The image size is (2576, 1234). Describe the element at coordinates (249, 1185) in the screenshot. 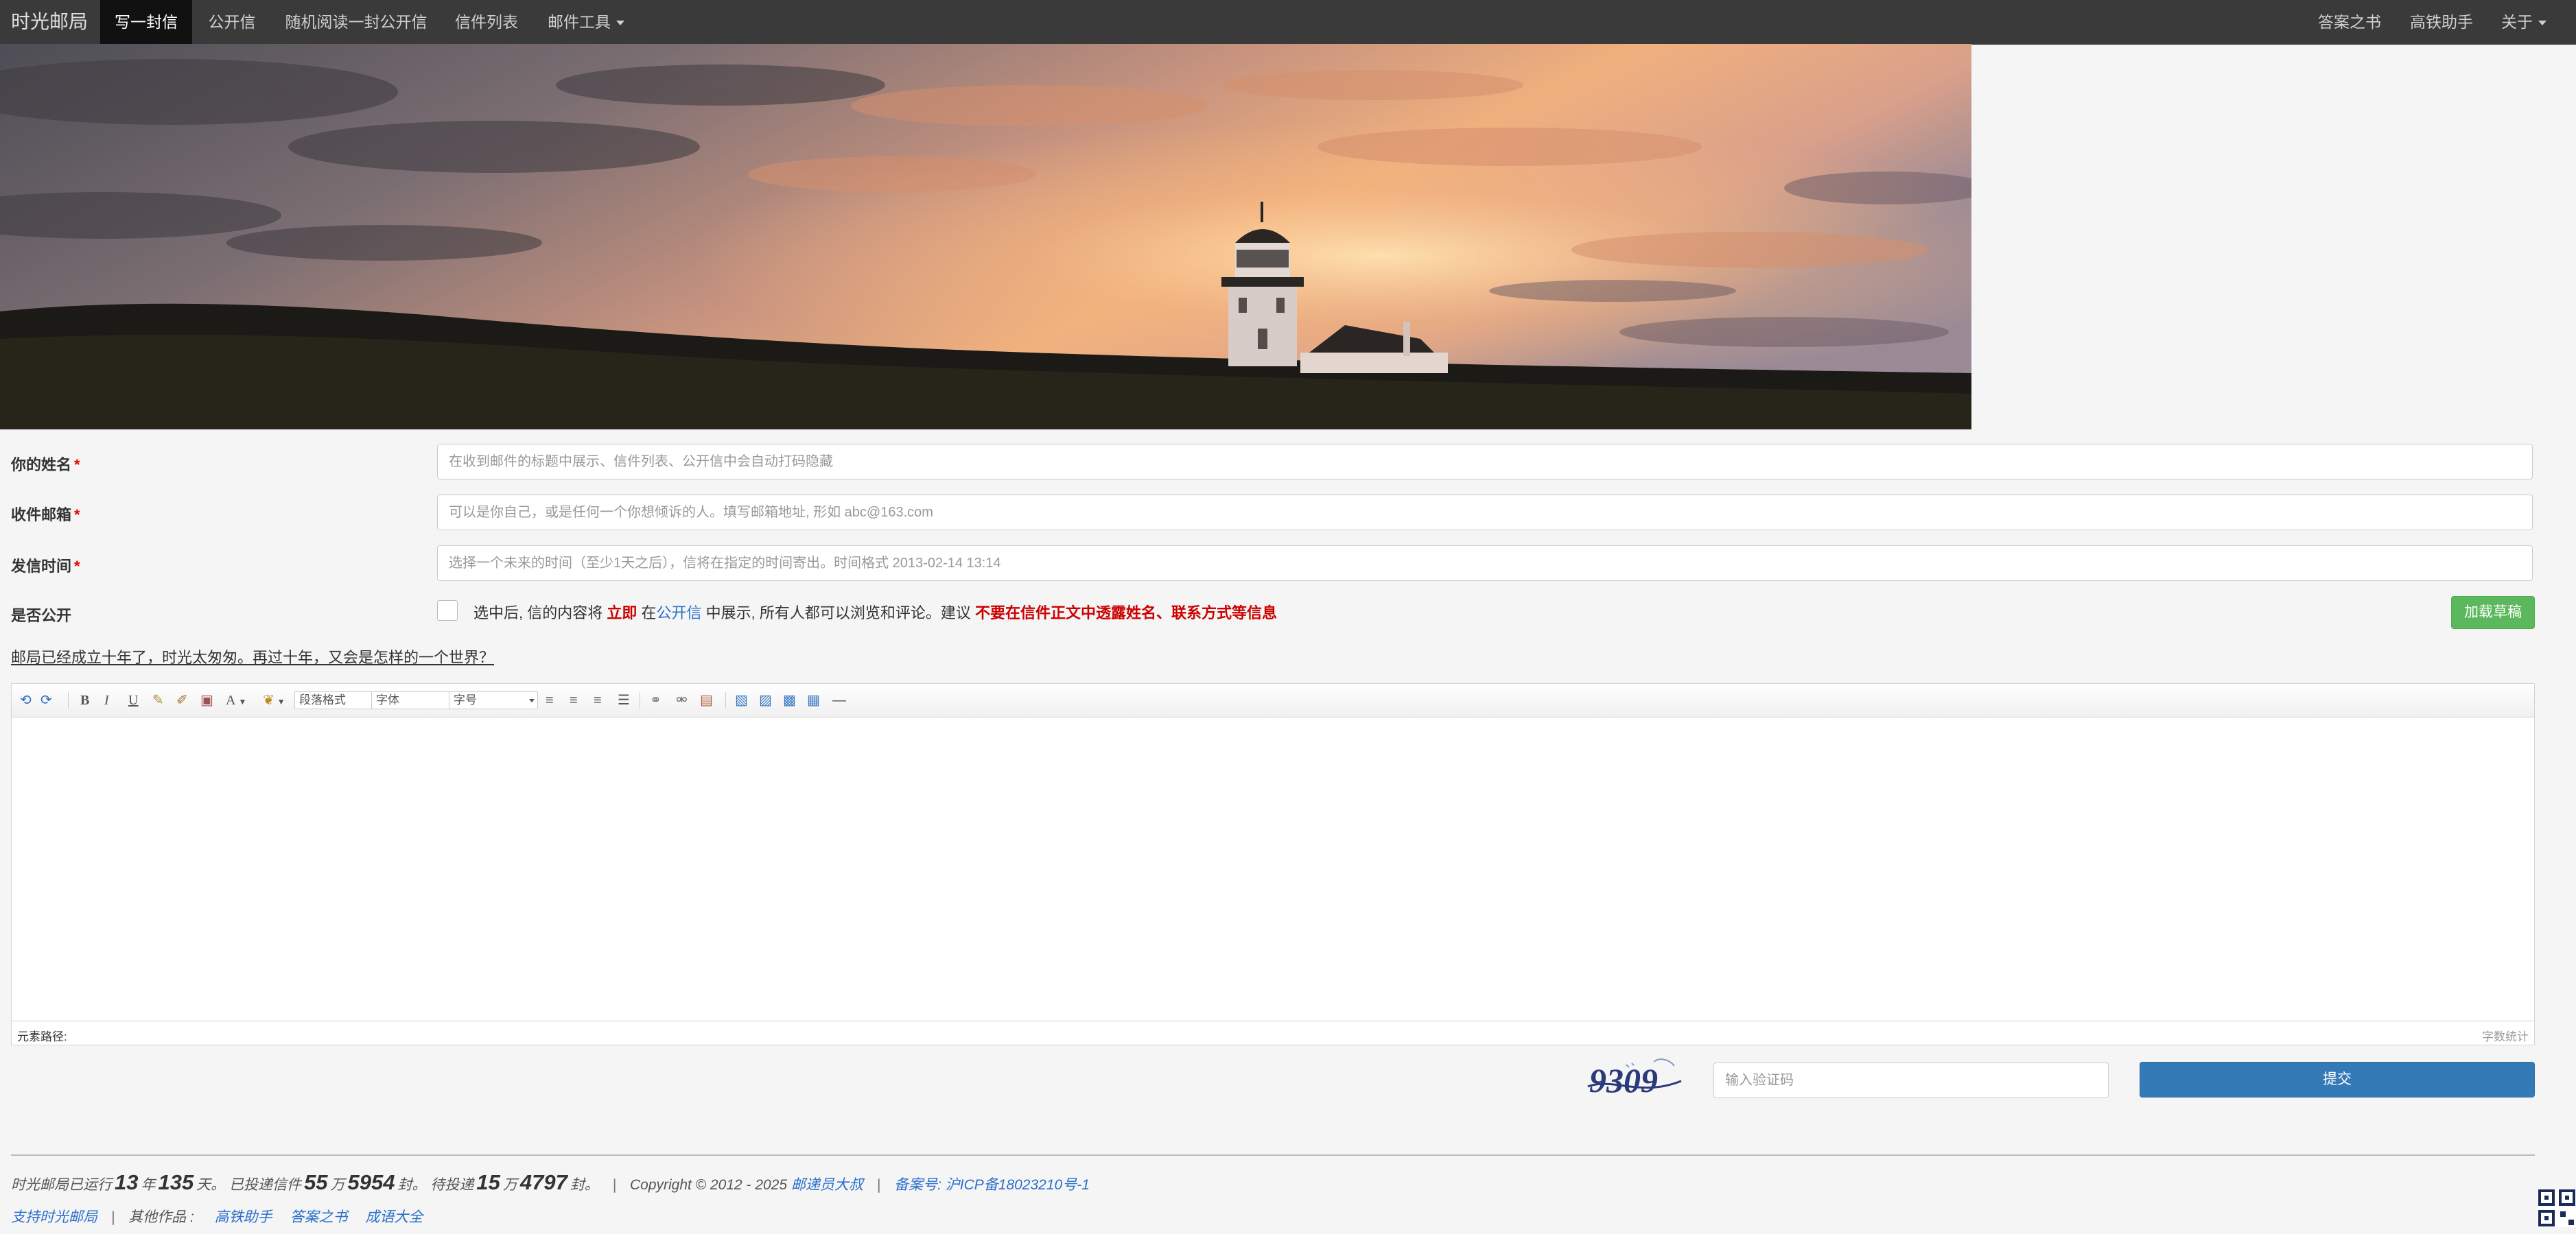

I see `stats-days-unit: 天。 已投递信件` at that location.